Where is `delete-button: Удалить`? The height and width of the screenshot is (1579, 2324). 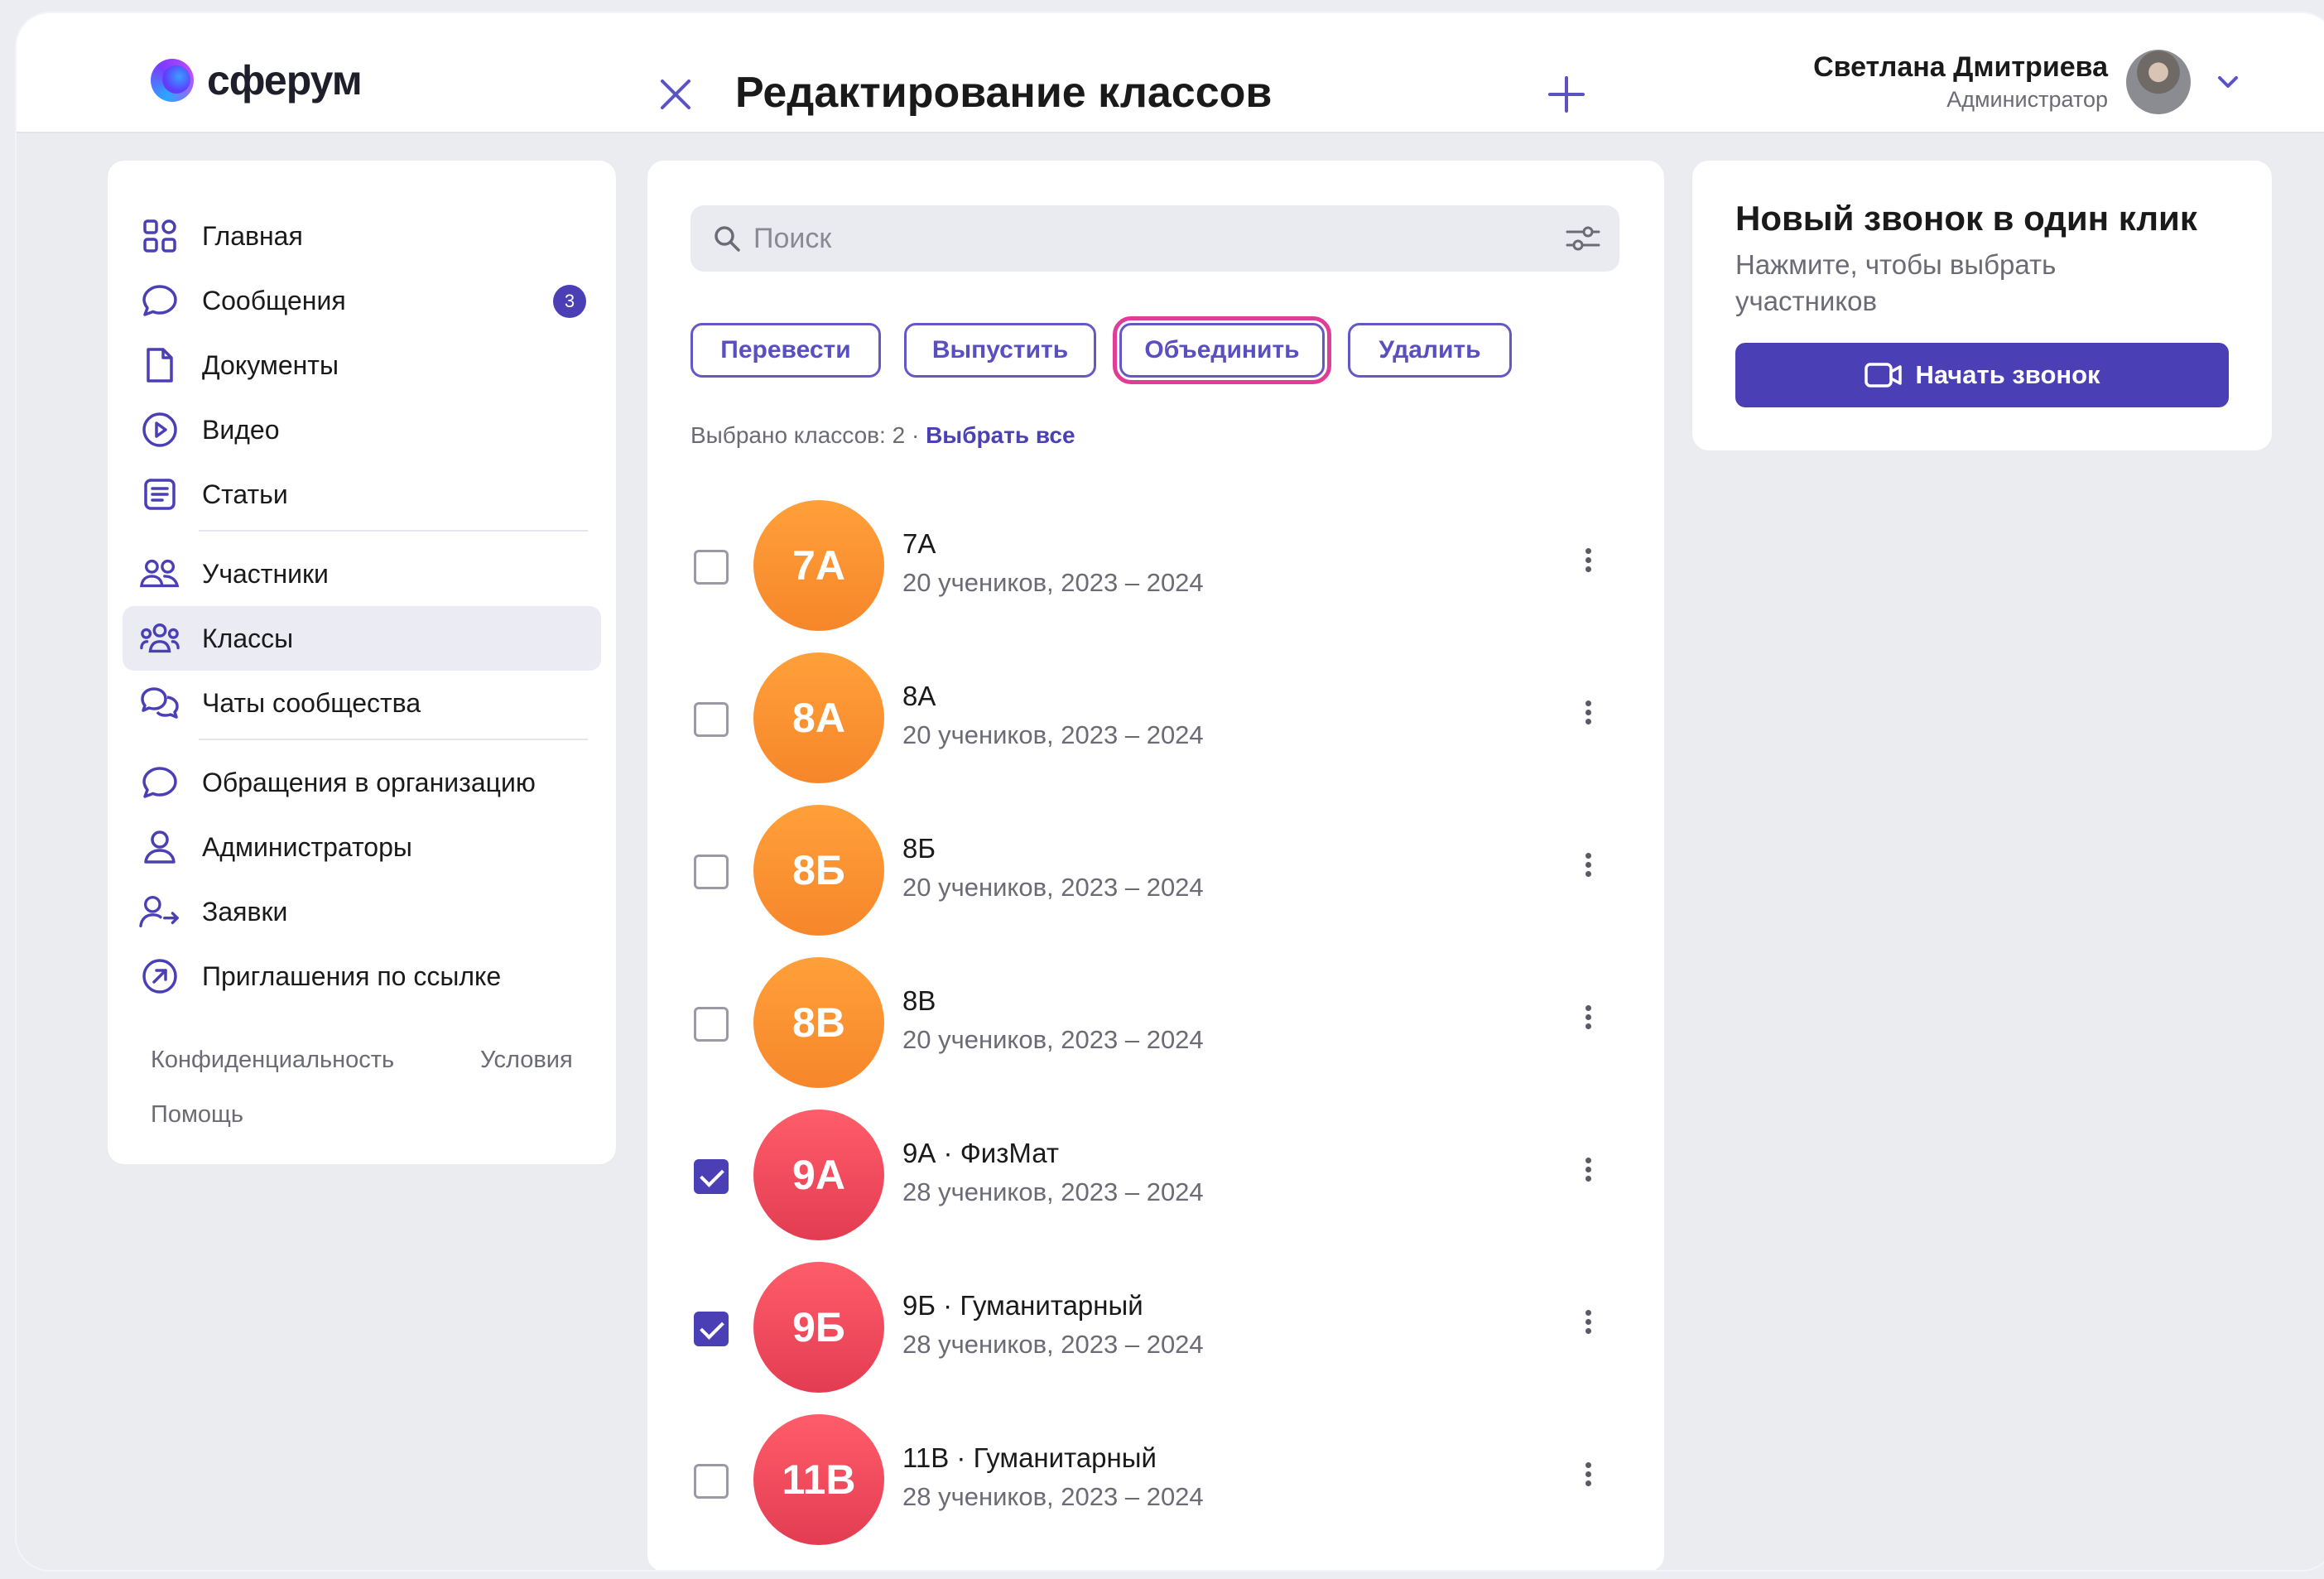
delete-button: Удалить is located at coordinates (1430, 350).